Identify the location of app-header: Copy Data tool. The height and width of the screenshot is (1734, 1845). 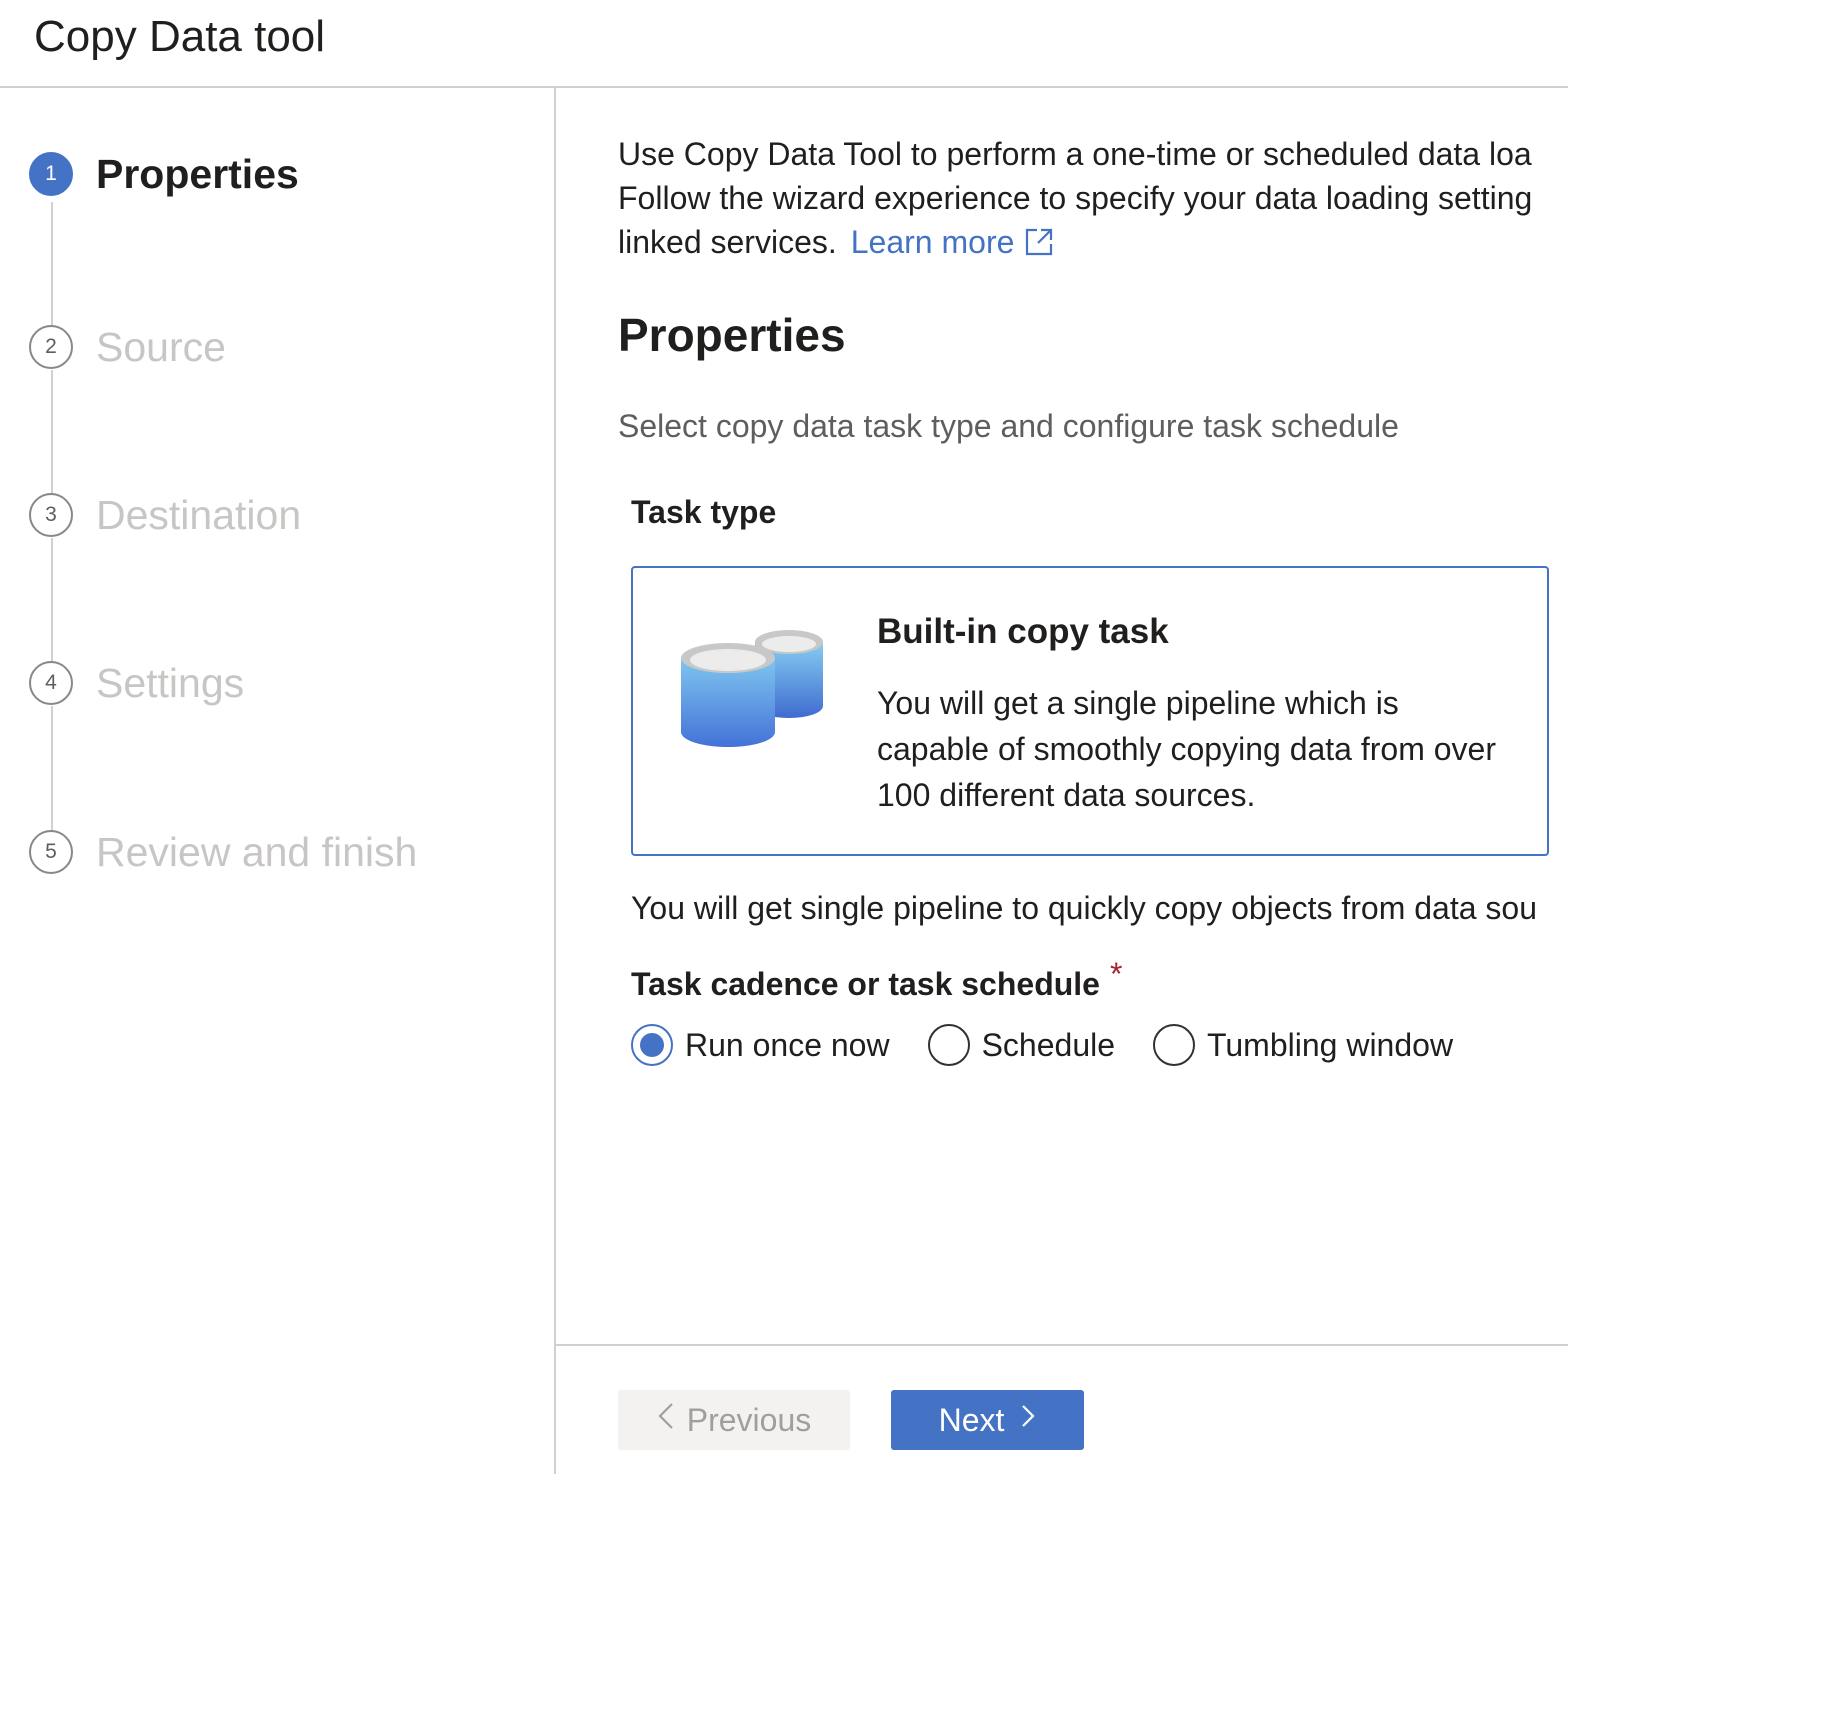
(784, 44).